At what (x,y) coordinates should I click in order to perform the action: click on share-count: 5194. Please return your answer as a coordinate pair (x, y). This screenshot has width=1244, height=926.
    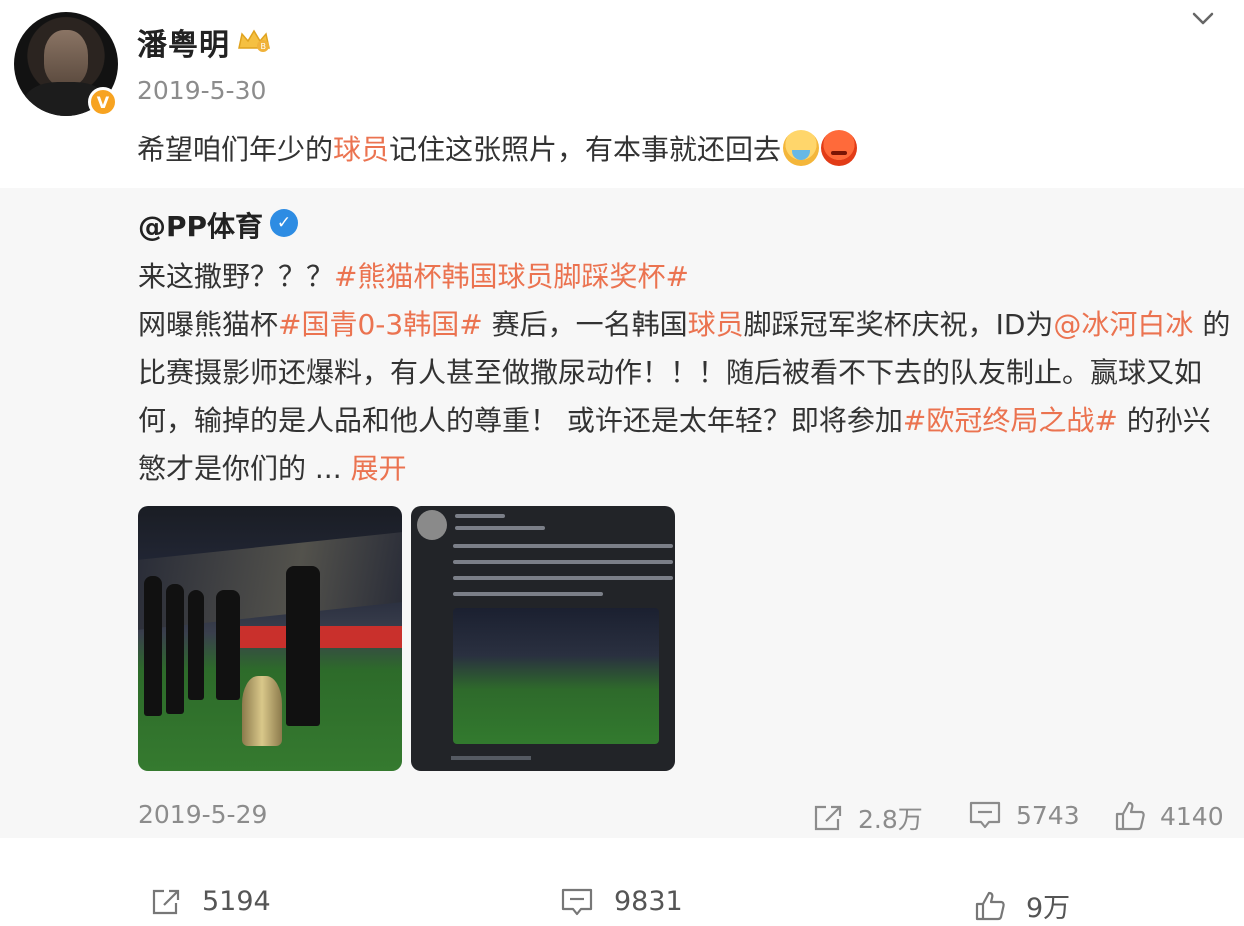
    Looking at the image, I should click on (236, 901).